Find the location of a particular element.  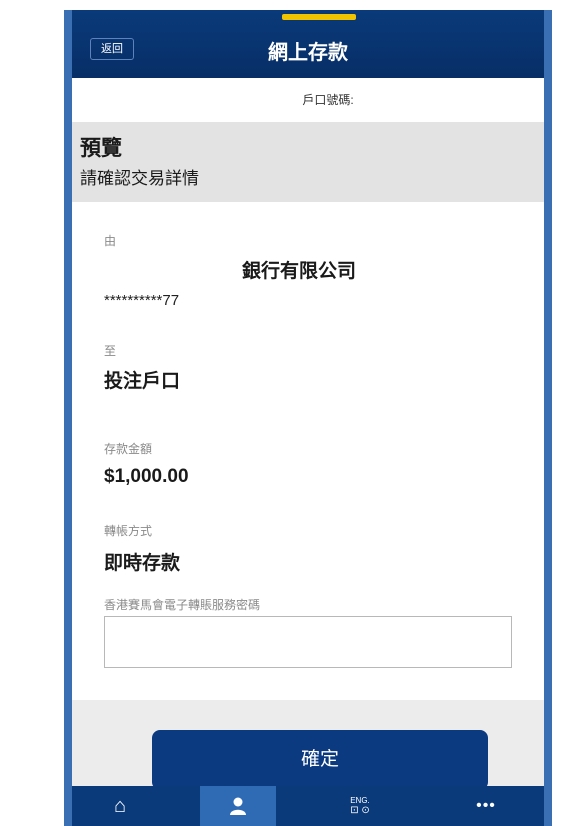

tab-home: ⌂ is located at coordinates (120, 806).